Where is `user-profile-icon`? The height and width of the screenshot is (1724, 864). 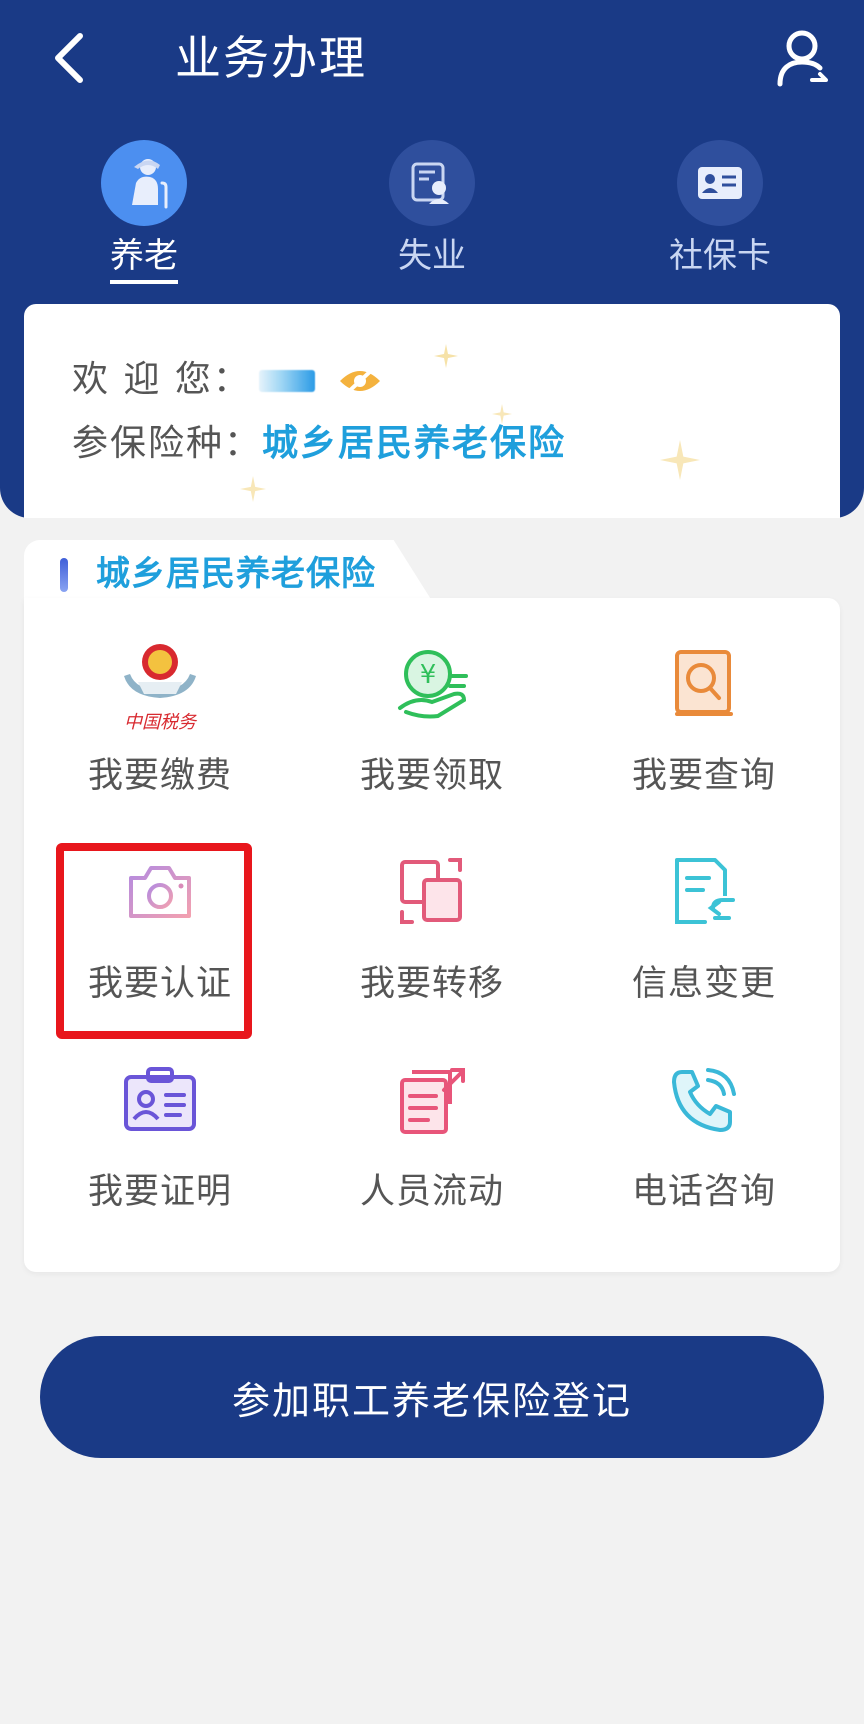 user-profile-icon is located at coordinates (802, 58).